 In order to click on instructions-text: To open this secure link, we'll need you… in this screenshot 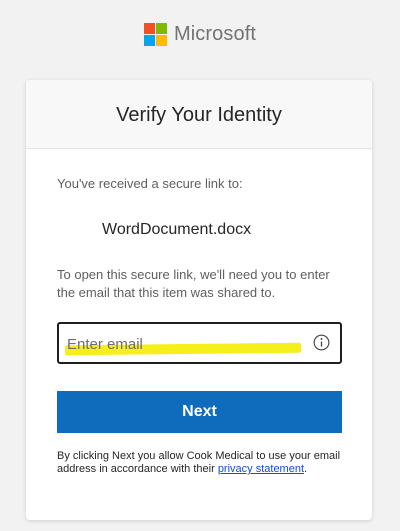, I will do `click(193, 283)`.